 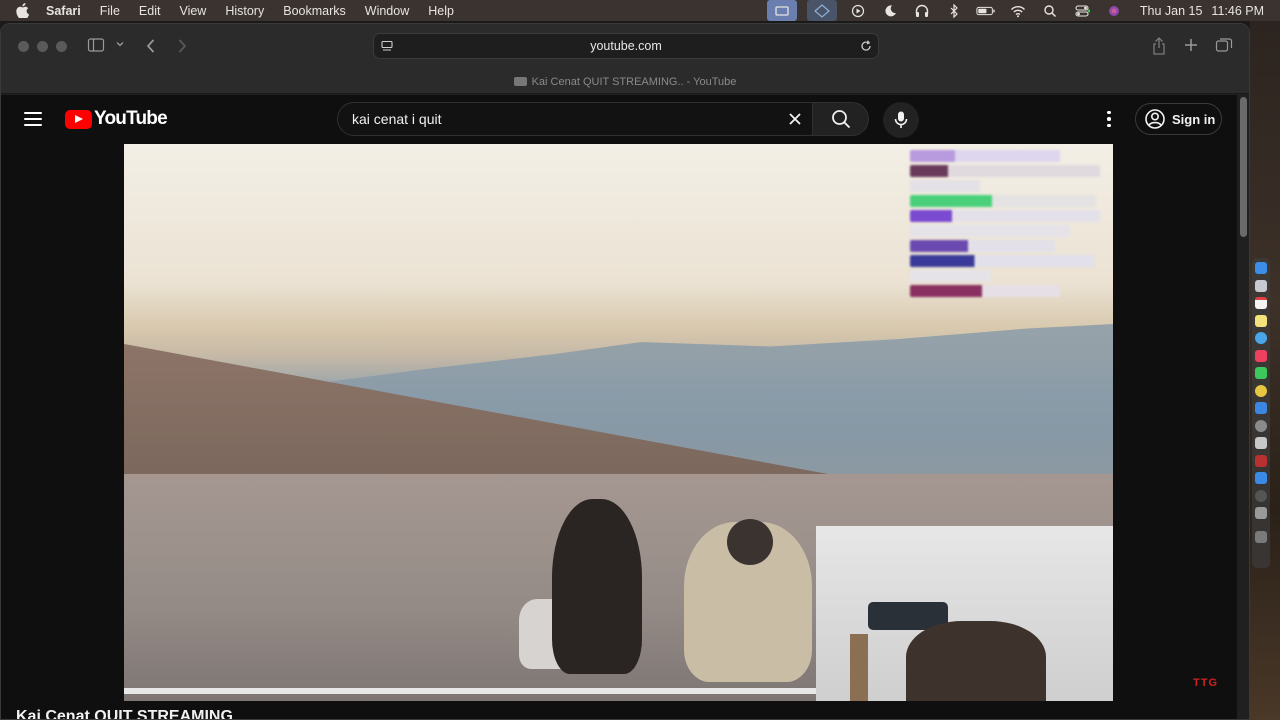 I want to click on safari-icon, so click(x=1261, y=338).